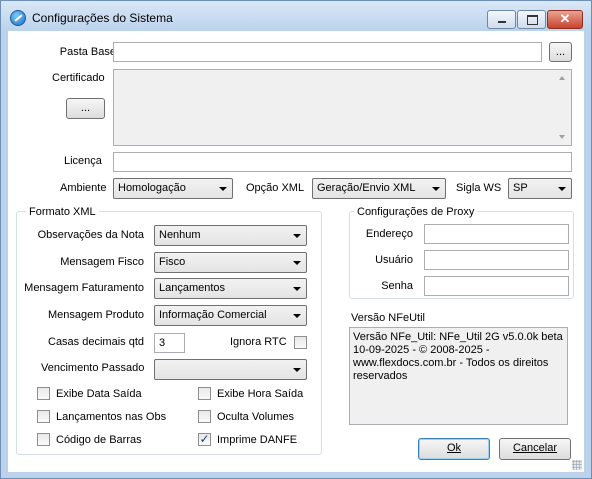 The height and width of the screenshot is (479, 592). What do you see at coordinates (562, 107) in the screenshot?
I see `certificado-scrollbar` at bounding box center [562, 107].